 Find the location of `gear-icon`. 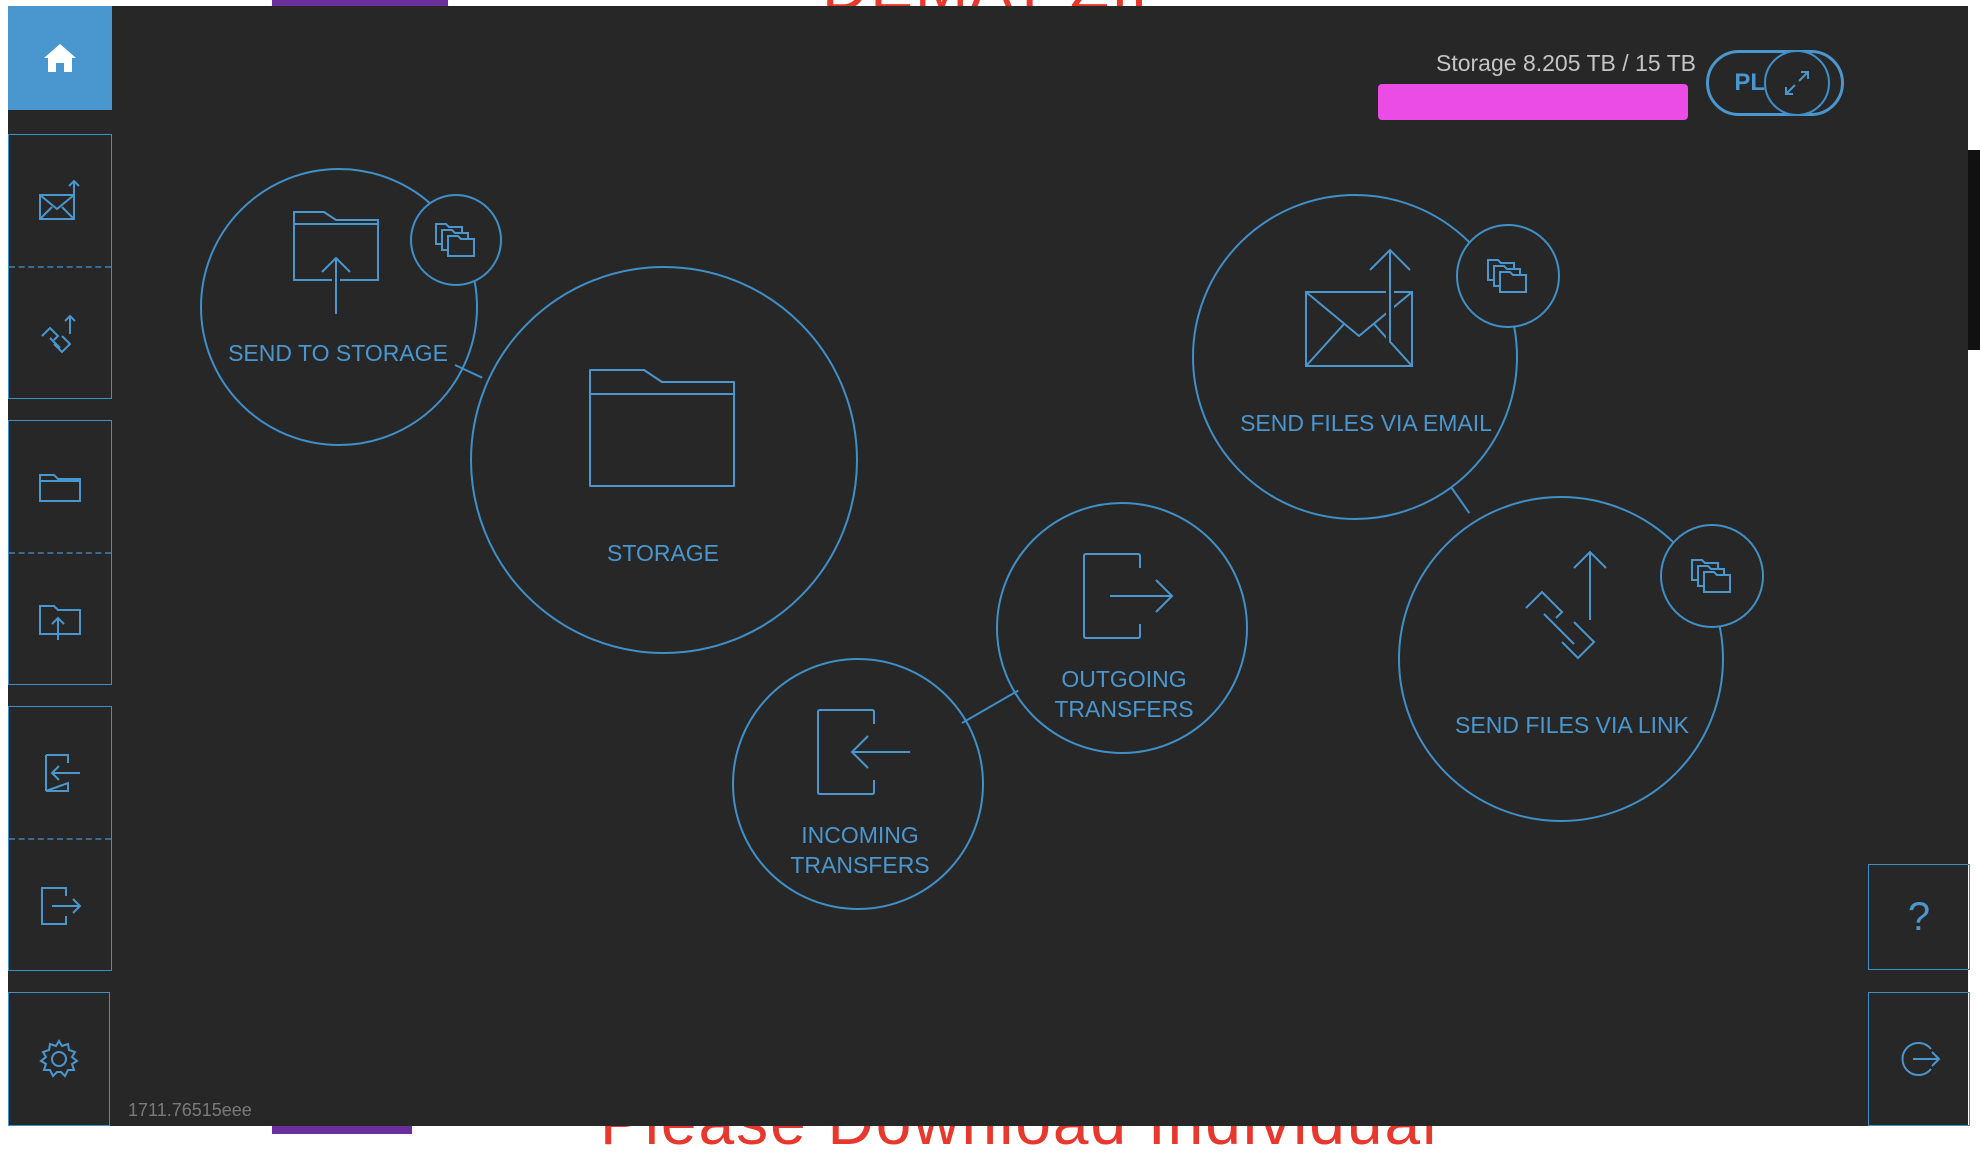

gear-icon is located at coordinates (59, 1058).